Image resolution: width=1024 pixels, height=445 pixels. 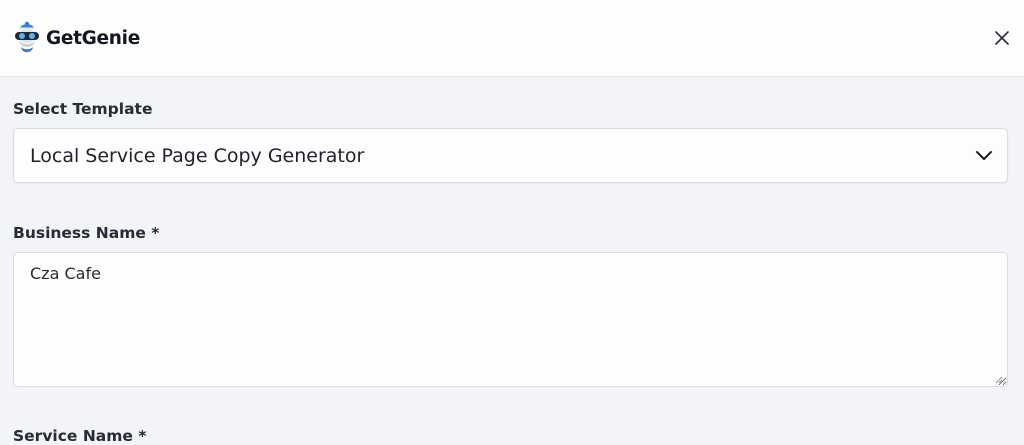 I want to click on template-selected-value: Local Service Page Copy Generator, so click(x=197, y=156).